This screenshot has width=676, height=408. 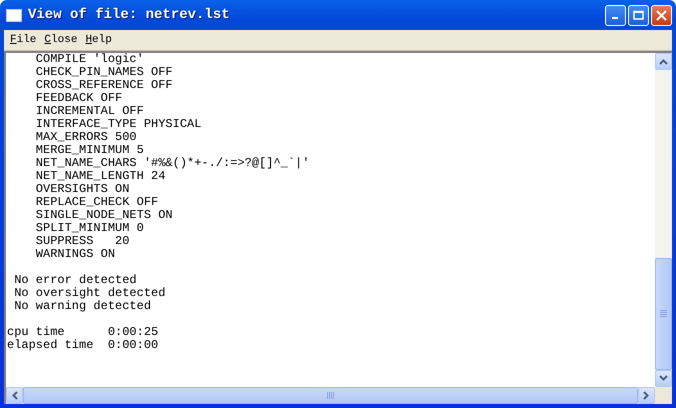 I want to click on text-line: COMPILE 'logic', so click(x=89, y=59).